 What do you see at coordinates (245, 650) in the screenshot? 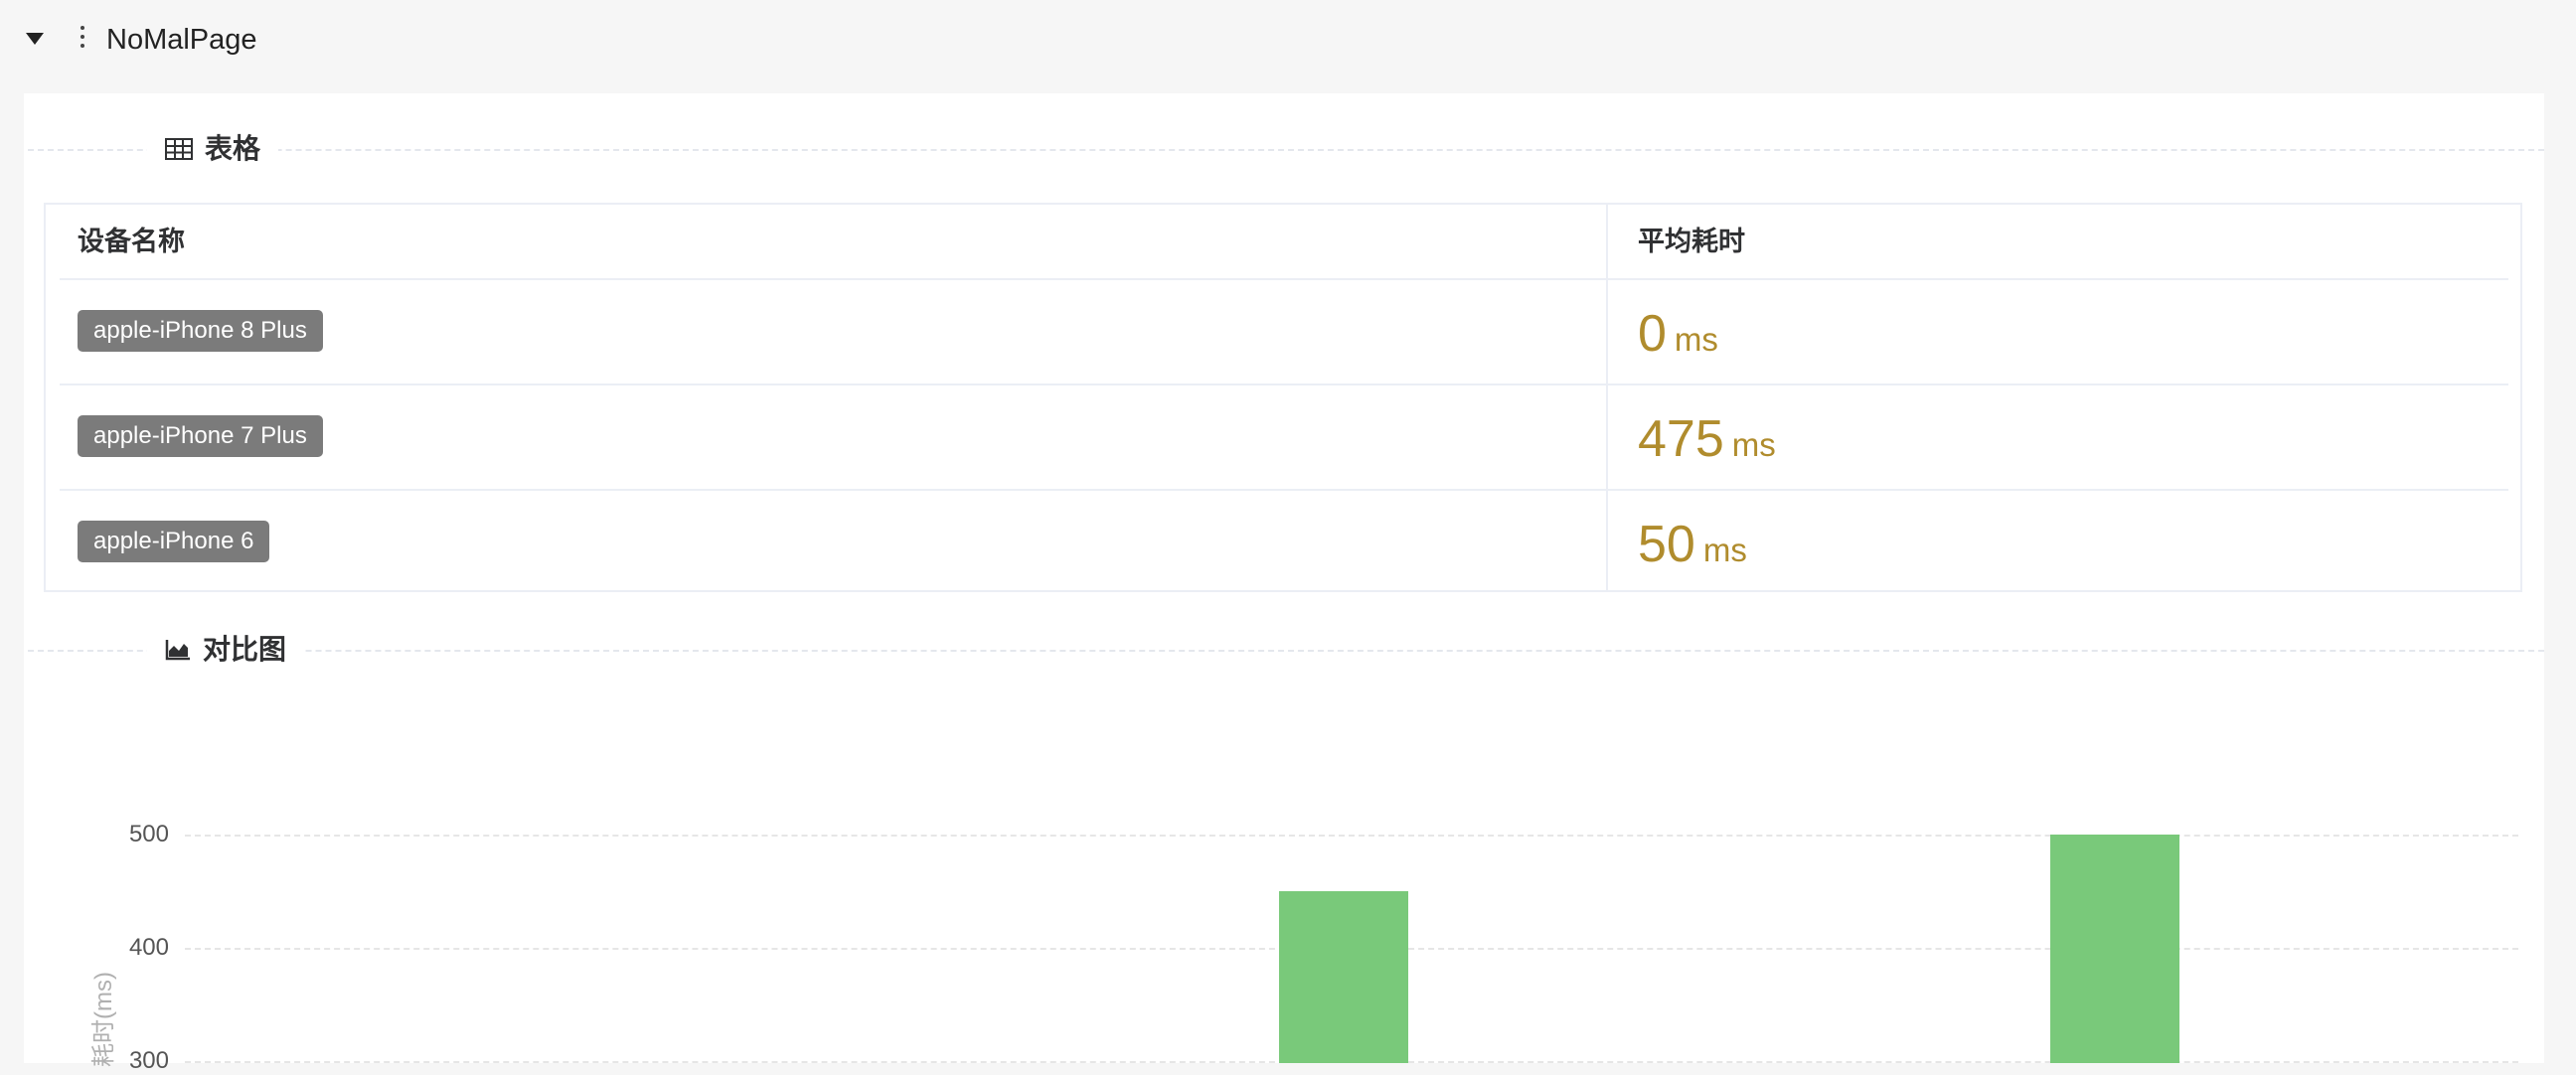
I see `chart-section-title: 对比图` at bounding box center [245, 650].